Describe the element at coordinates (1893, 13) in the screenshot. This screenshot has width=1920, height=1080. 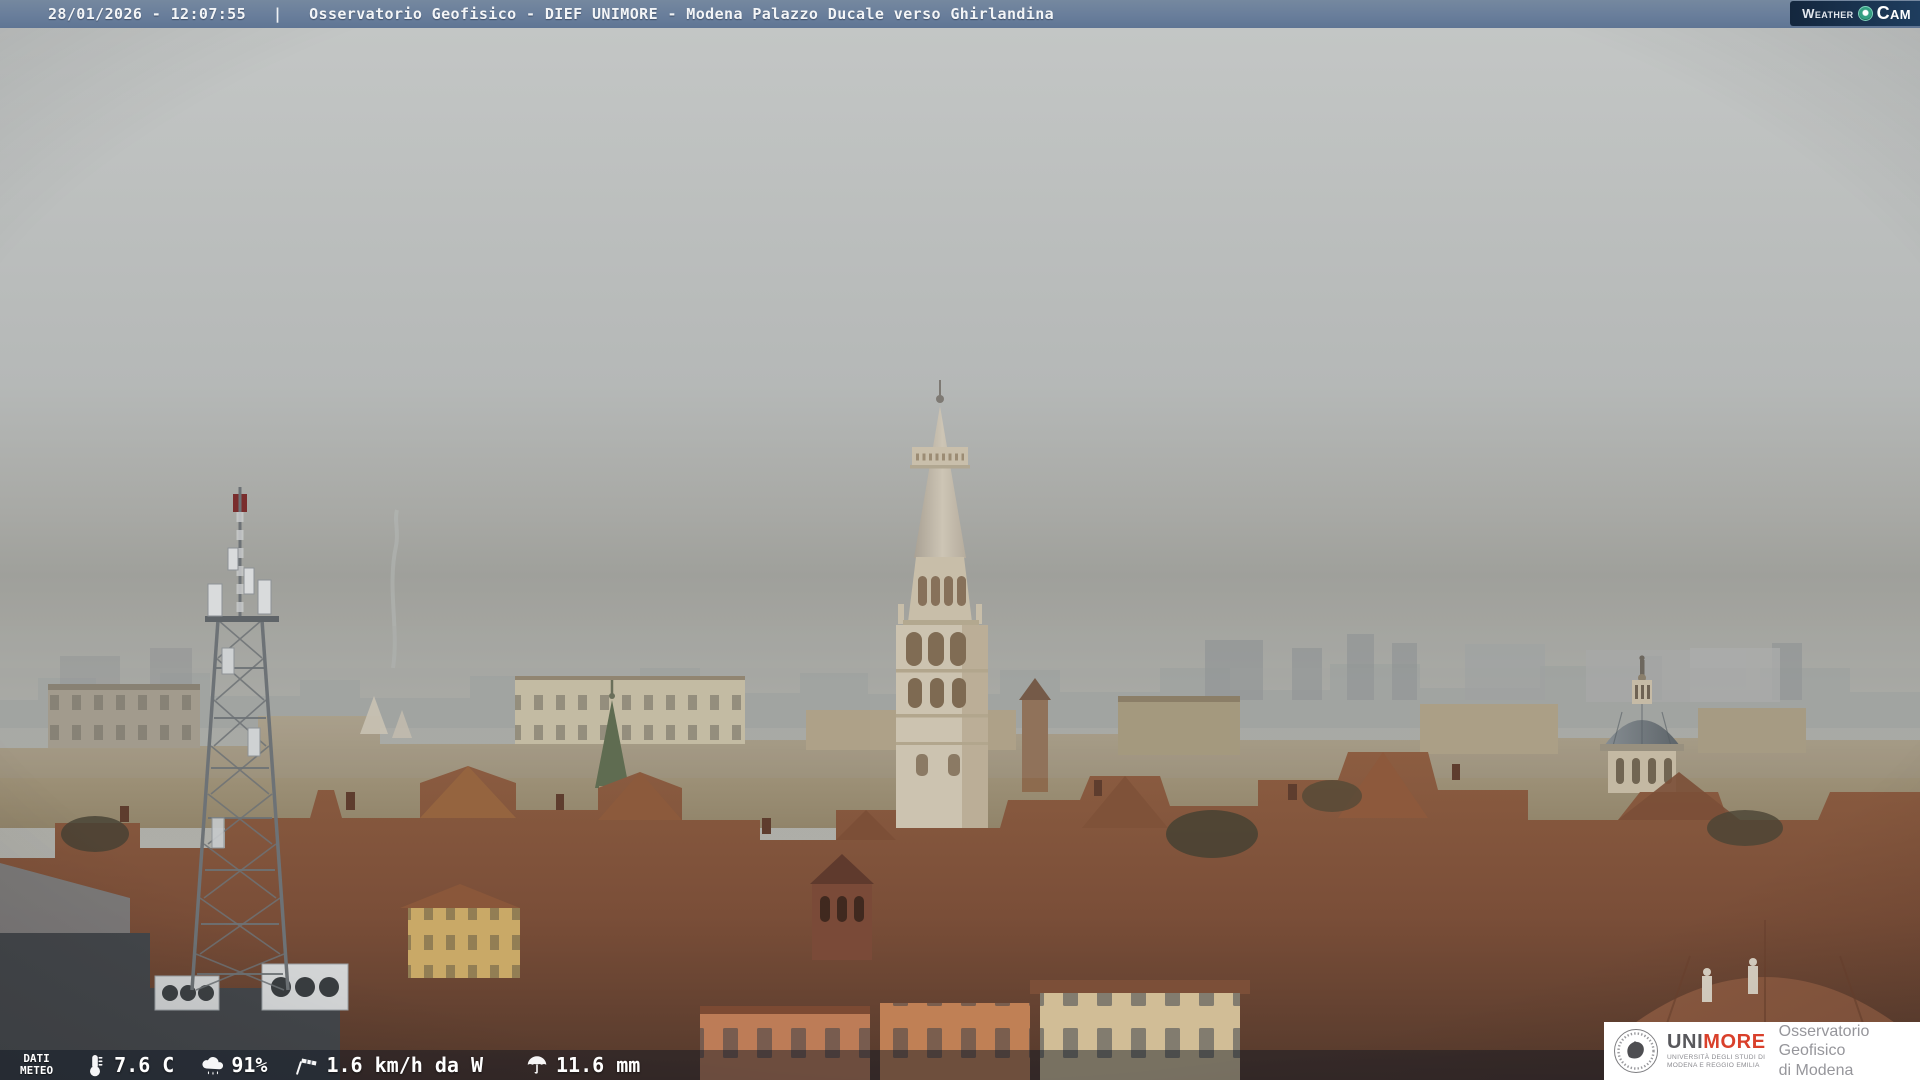
I see `weathercam-logo-cam: Cam` at that location.